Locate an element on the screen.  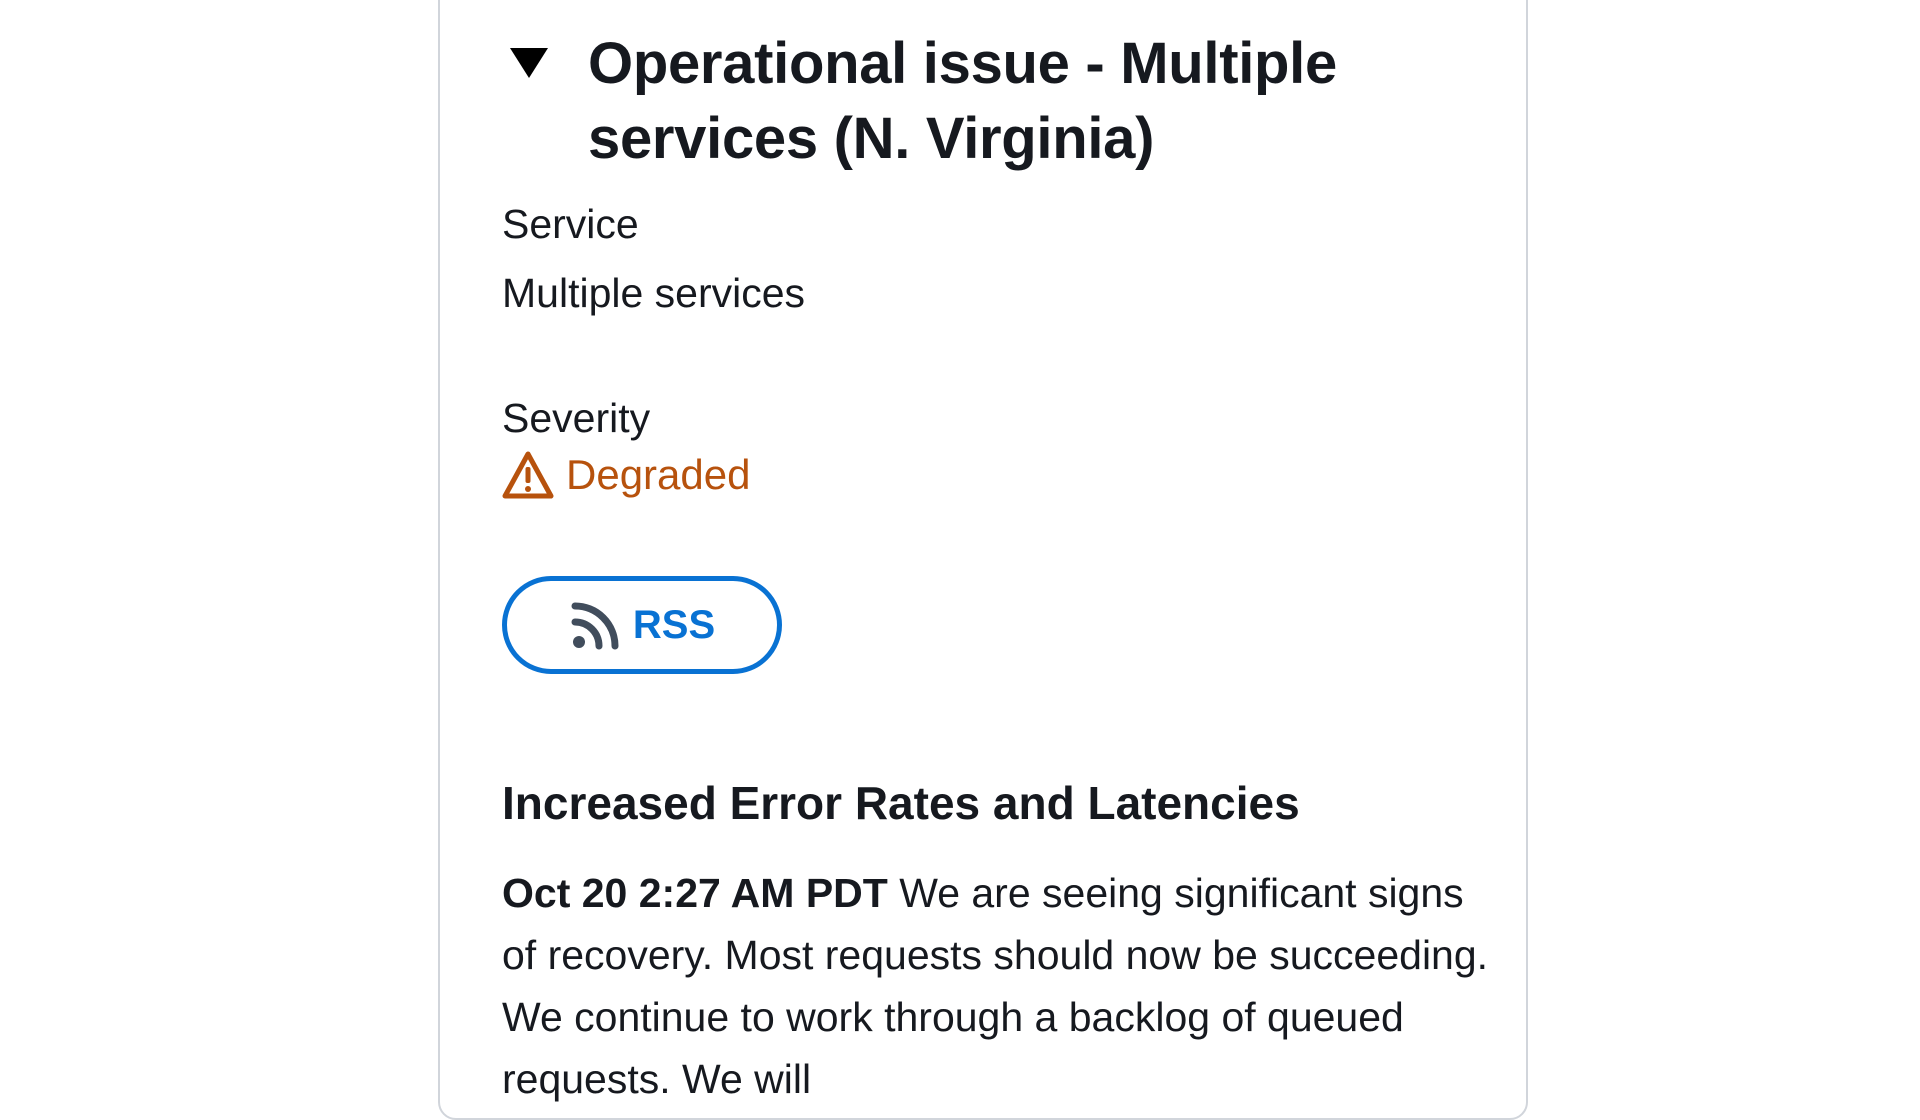
update-heading: Increased Error Rates and Latencies is located at coordinates (901, 803).